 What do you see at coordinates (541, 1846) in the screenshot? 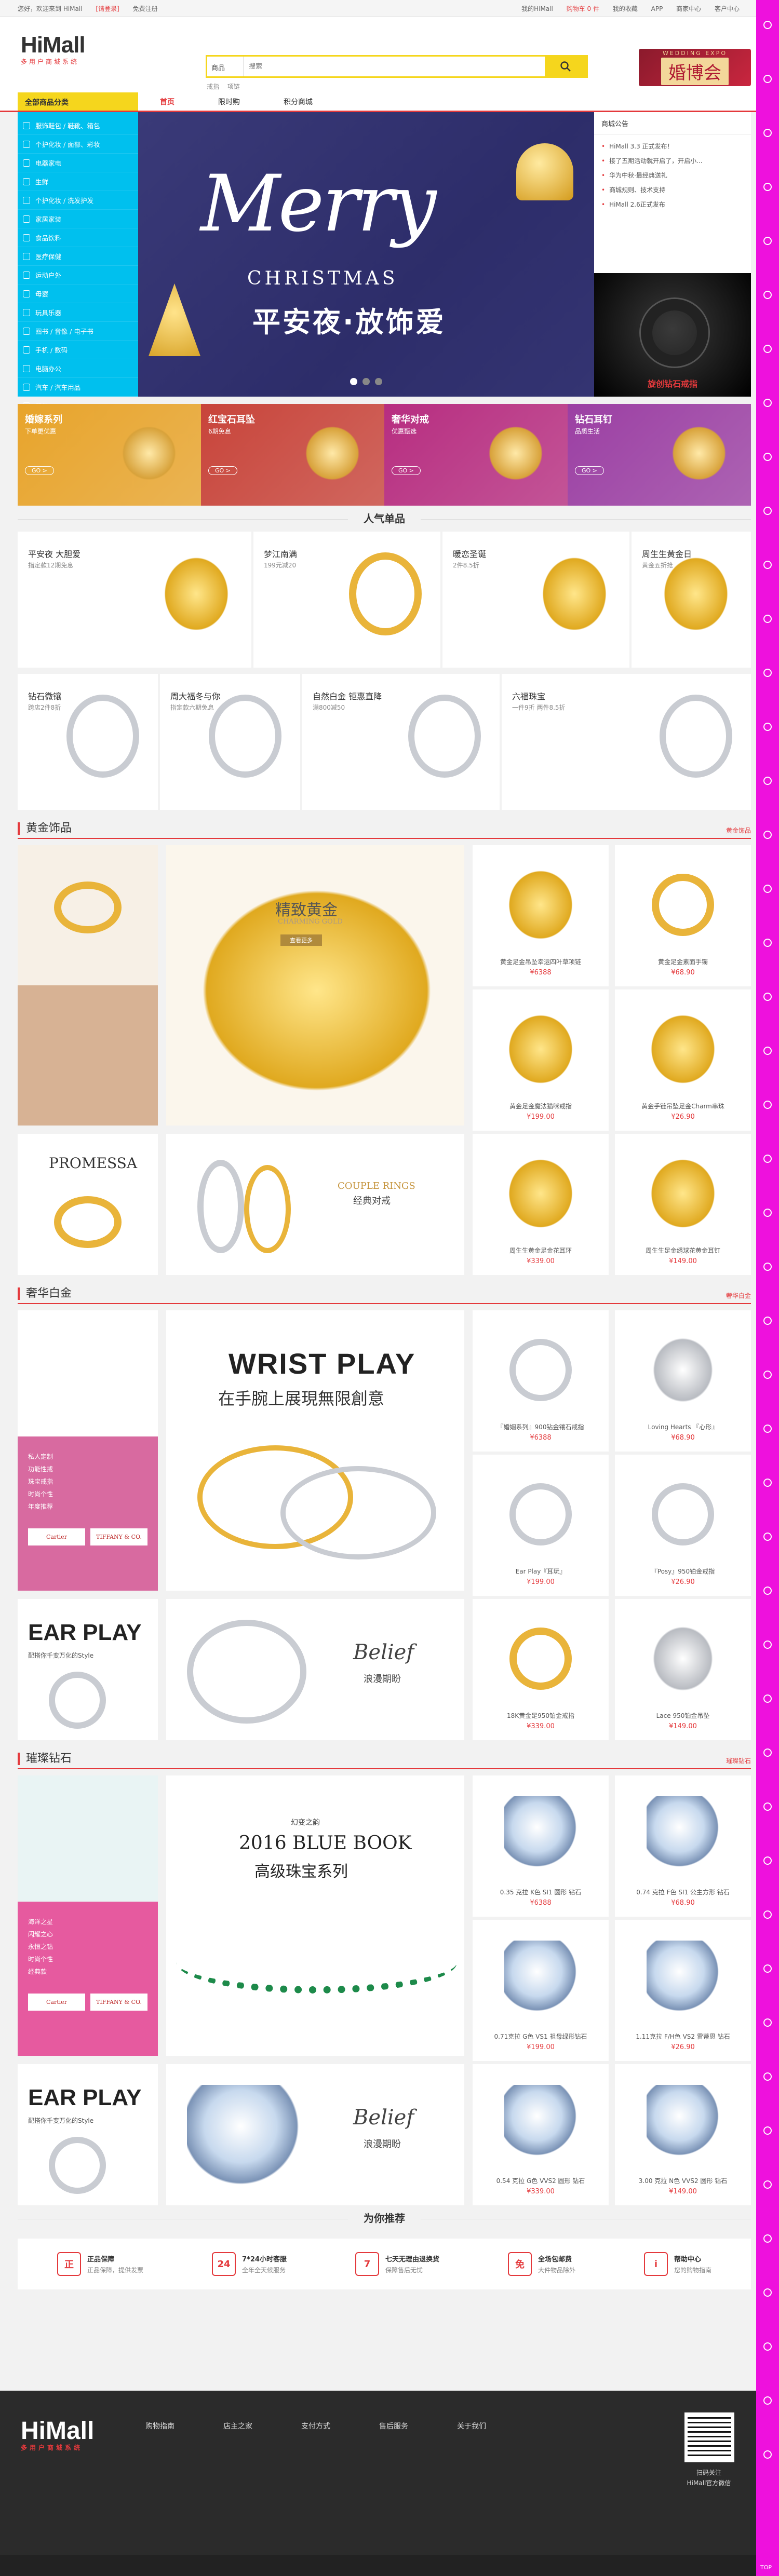
I see `product-card: 0.35 克拉 K色 SI1 圆形 钻石 ¥6388` at bounding box center [541, 1846].